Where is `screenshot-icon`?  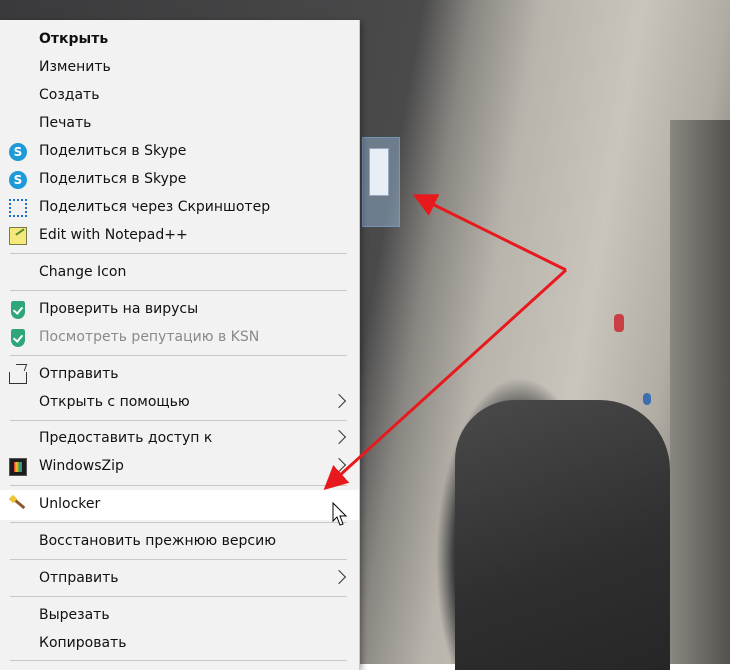
screenshot-icon is located at coordinates (18, 208).